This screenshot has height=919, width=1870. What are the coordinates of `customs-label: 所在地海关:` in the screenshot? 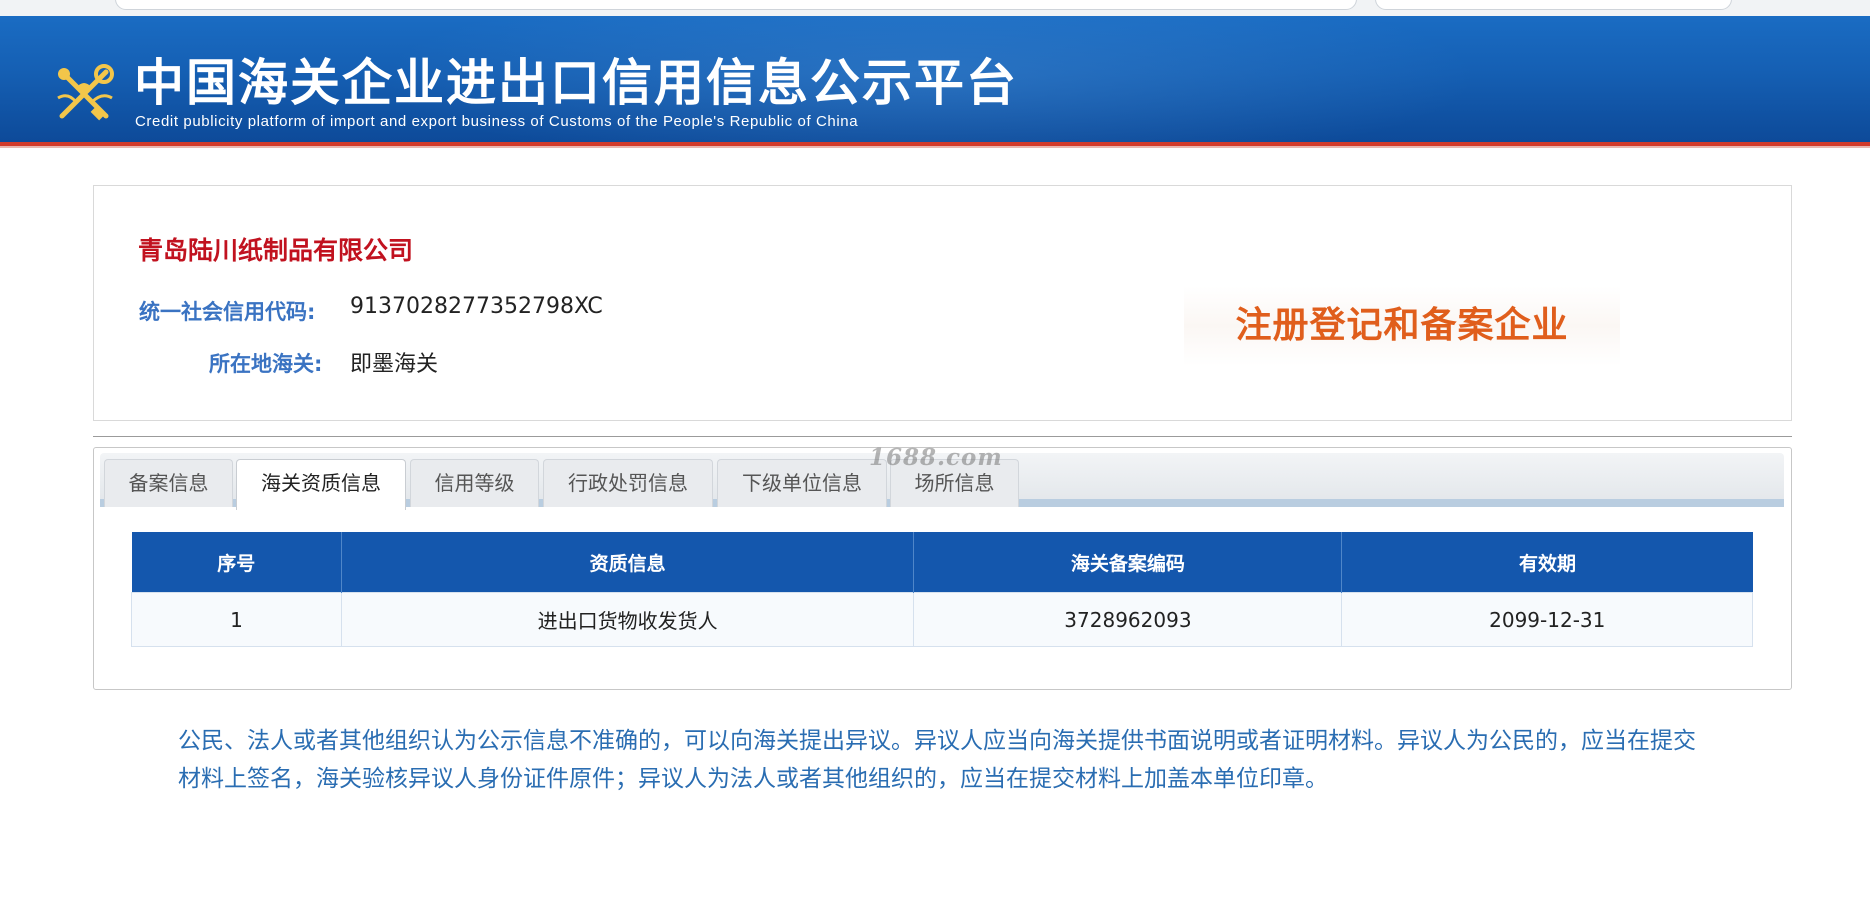 It's located at (266, 364).